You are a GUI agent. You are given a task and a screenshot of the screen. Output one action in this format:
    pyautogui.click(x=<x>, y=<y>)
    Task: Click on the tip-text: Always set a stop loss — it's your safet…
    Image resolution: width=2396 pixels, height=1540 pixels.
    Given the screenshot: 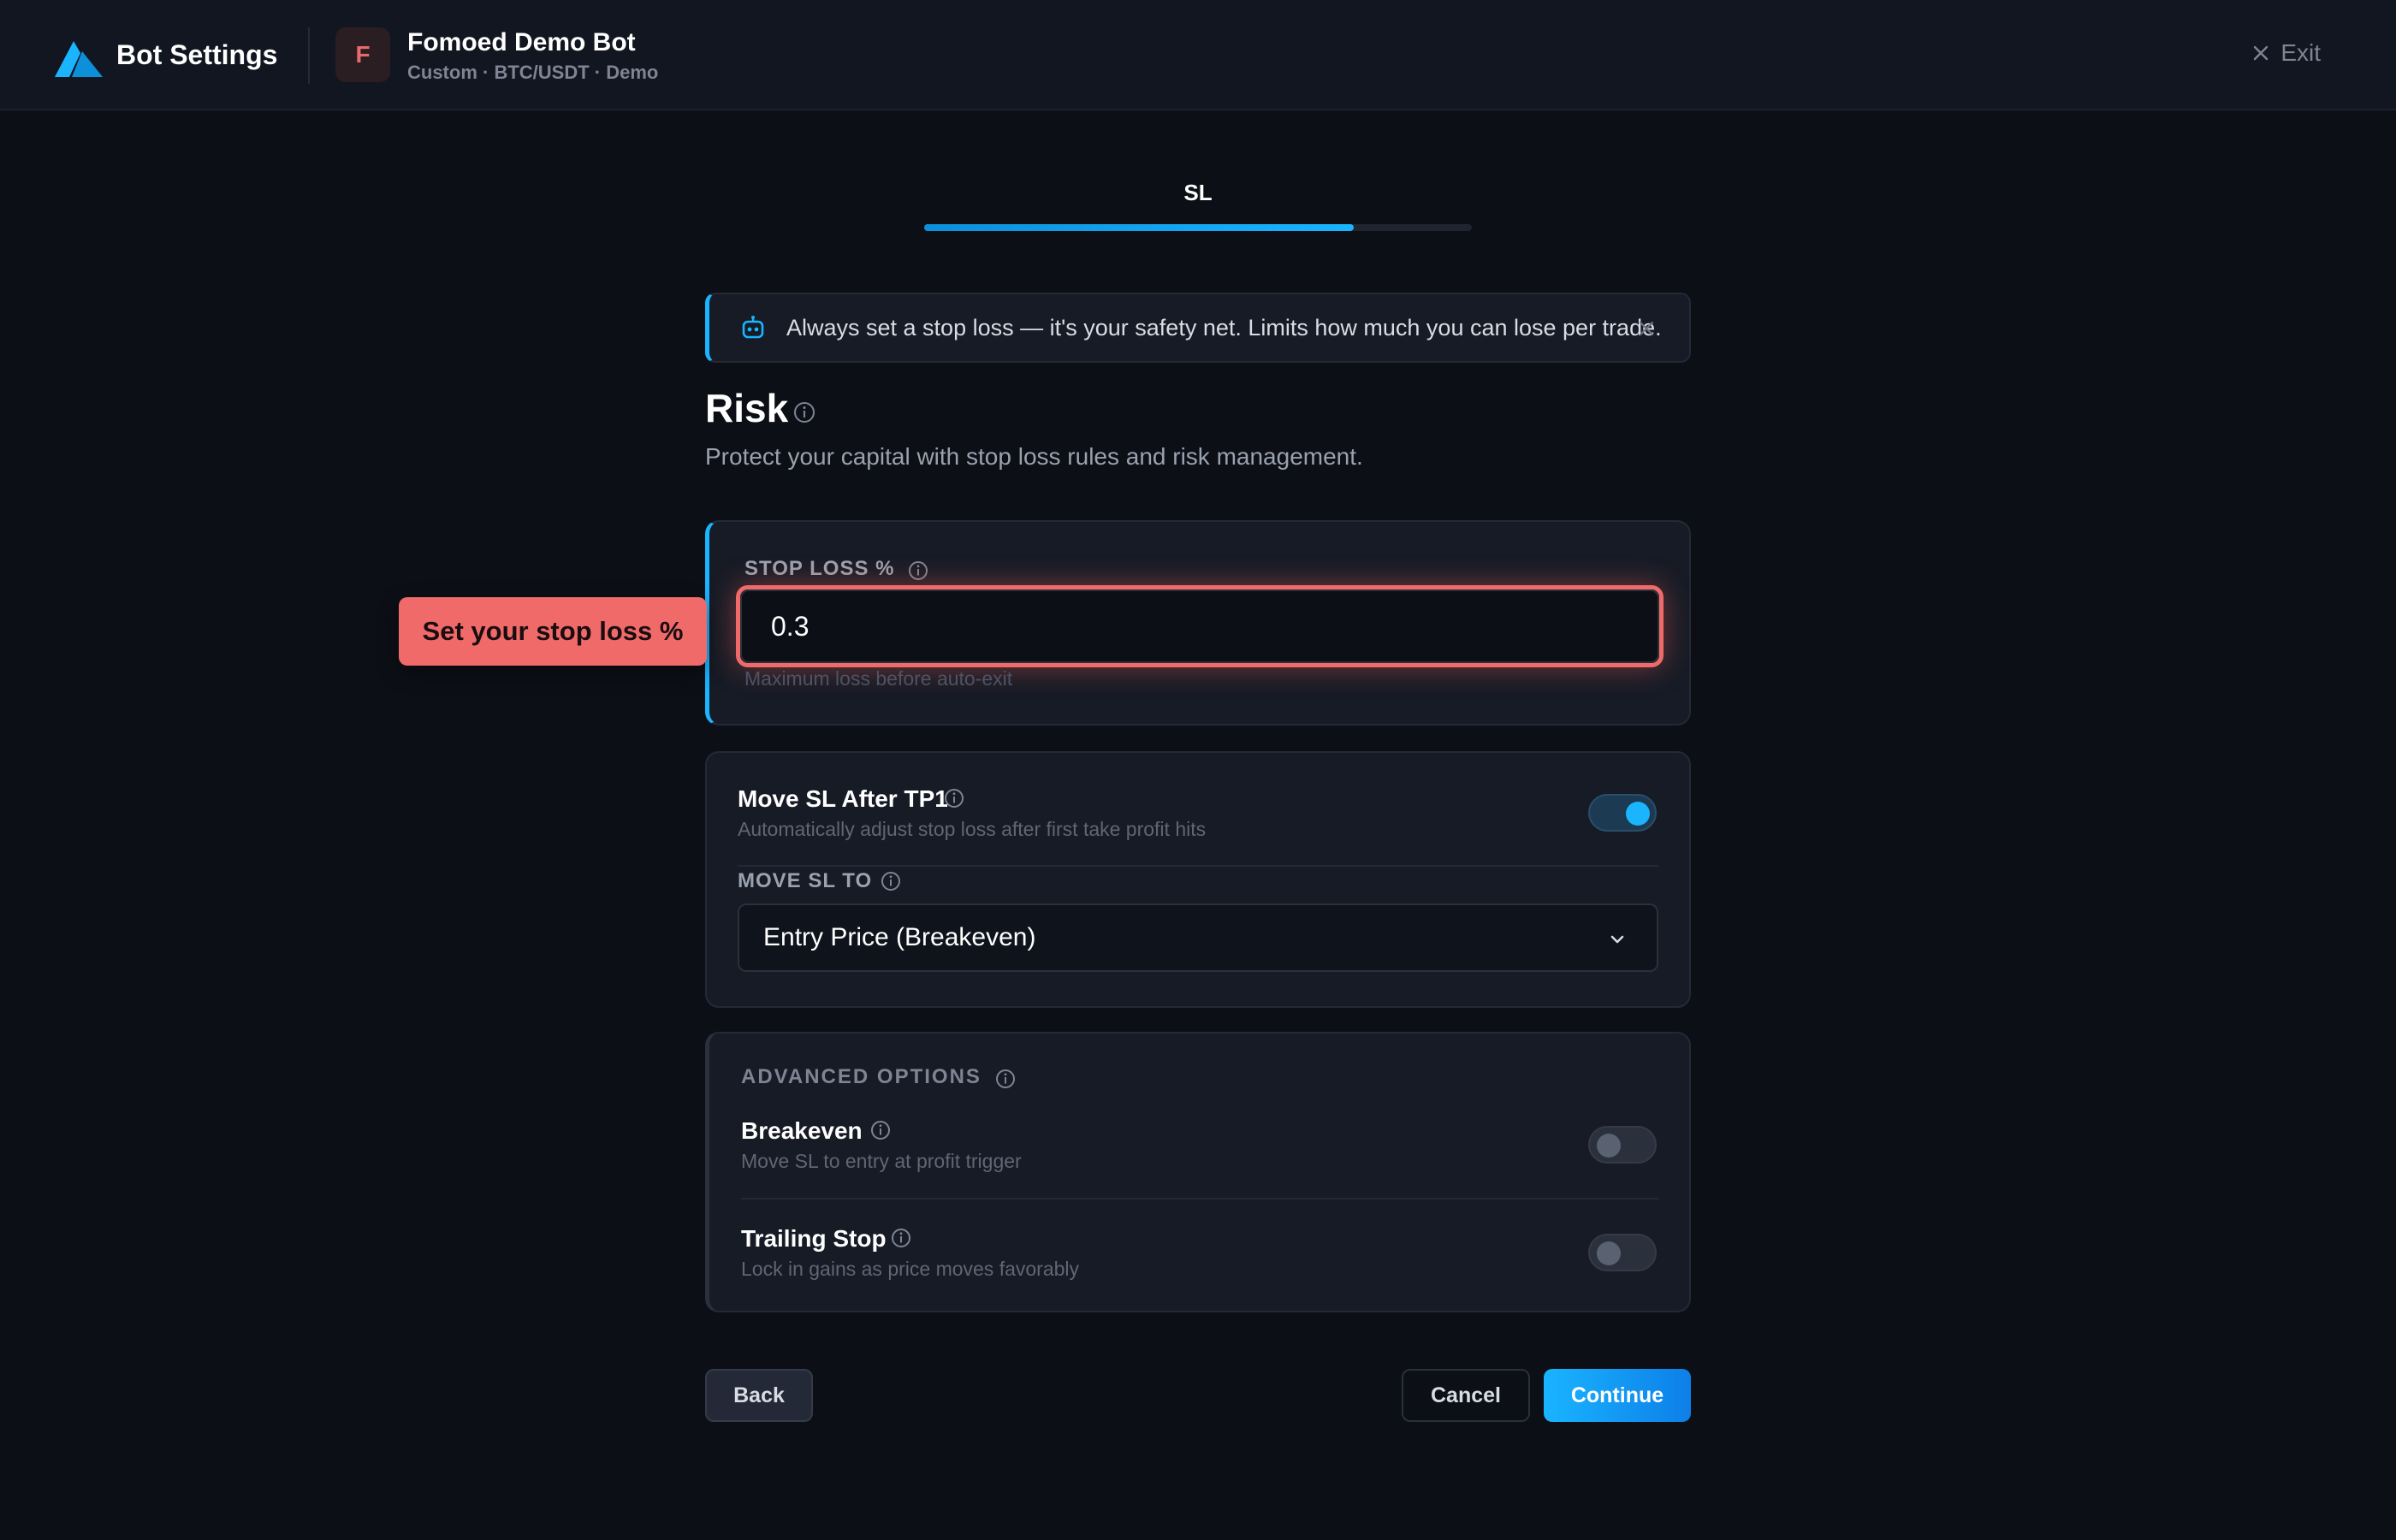 What is the action you would take?
    pyautogui.click(x=1224, y=327)
    